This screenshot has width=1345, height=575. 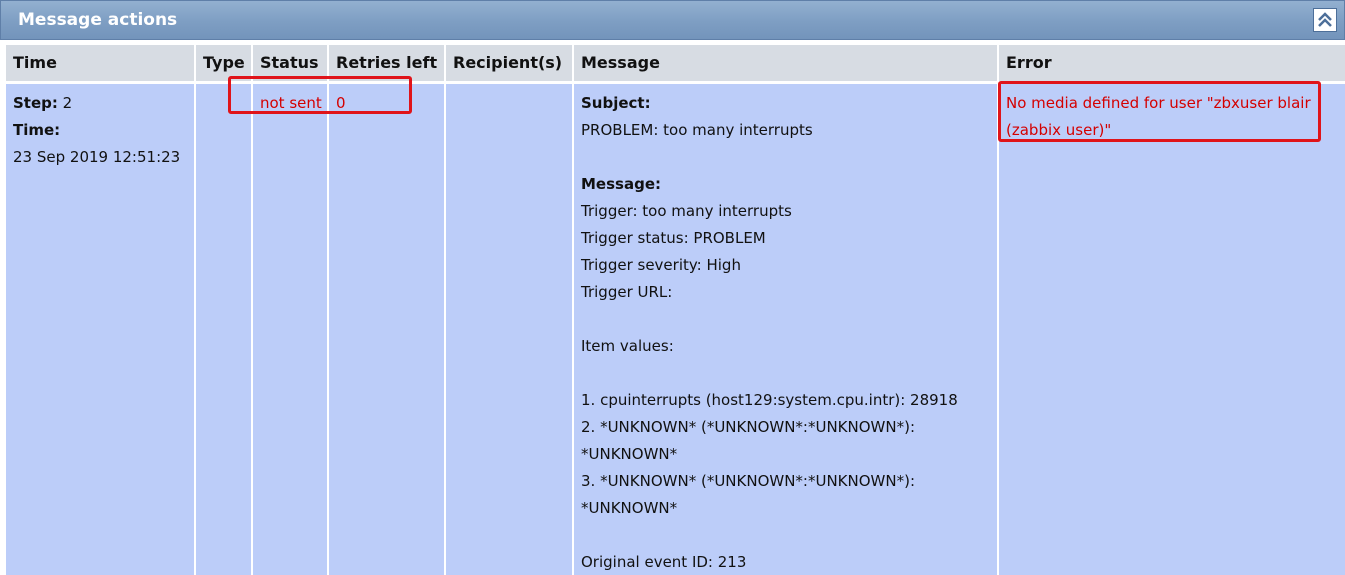 I want to click on column-header-time: Time, so click(x=100, y=63).